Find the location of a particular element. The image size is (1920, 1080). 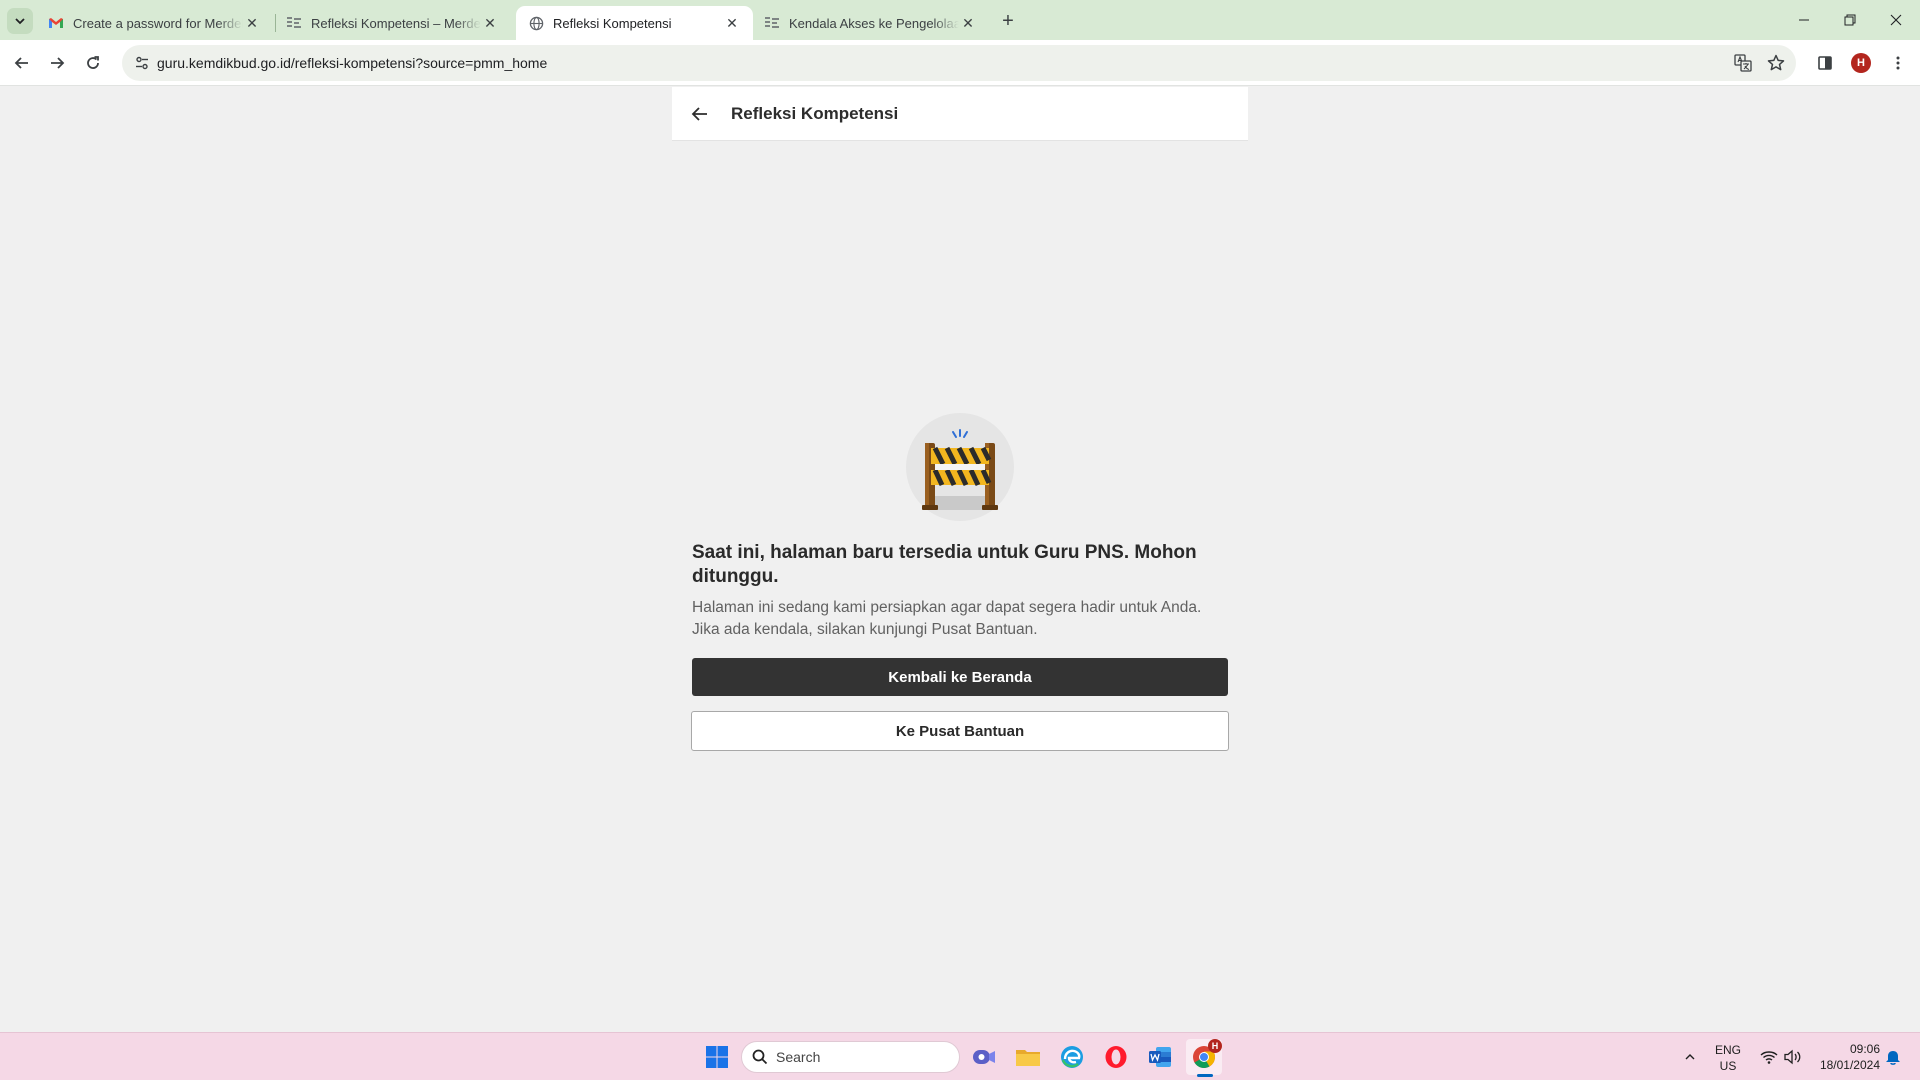

chrome-profile-badge: H is located at coordinates (1215, 1046).